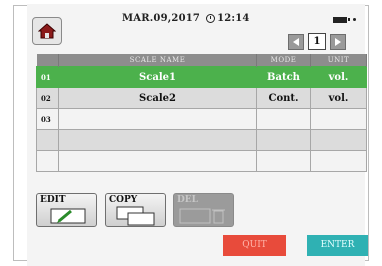 Image resolution: width=382 pixels, height=266 pixels. I want to click on arrow-left-icon, so click(296, 41).